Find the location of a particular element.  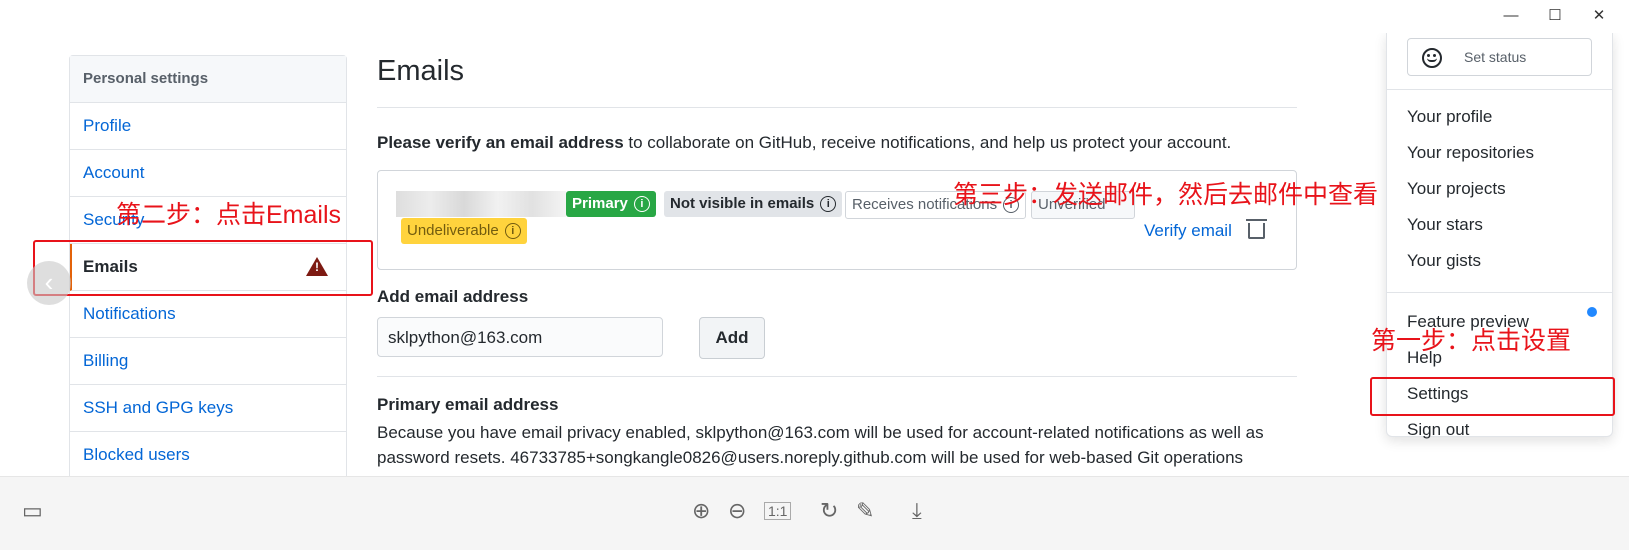

menu-item-your-projects: Your projects is located at coordinates (1456, 189).